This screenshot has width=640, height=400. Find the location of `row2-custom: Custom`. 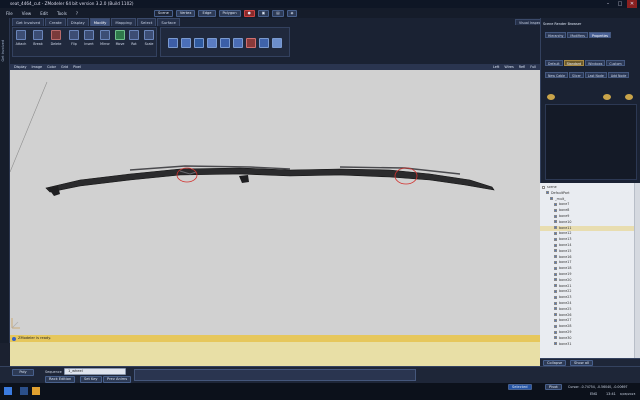

row2-custom: Custom is located at coordinates (615, 63).